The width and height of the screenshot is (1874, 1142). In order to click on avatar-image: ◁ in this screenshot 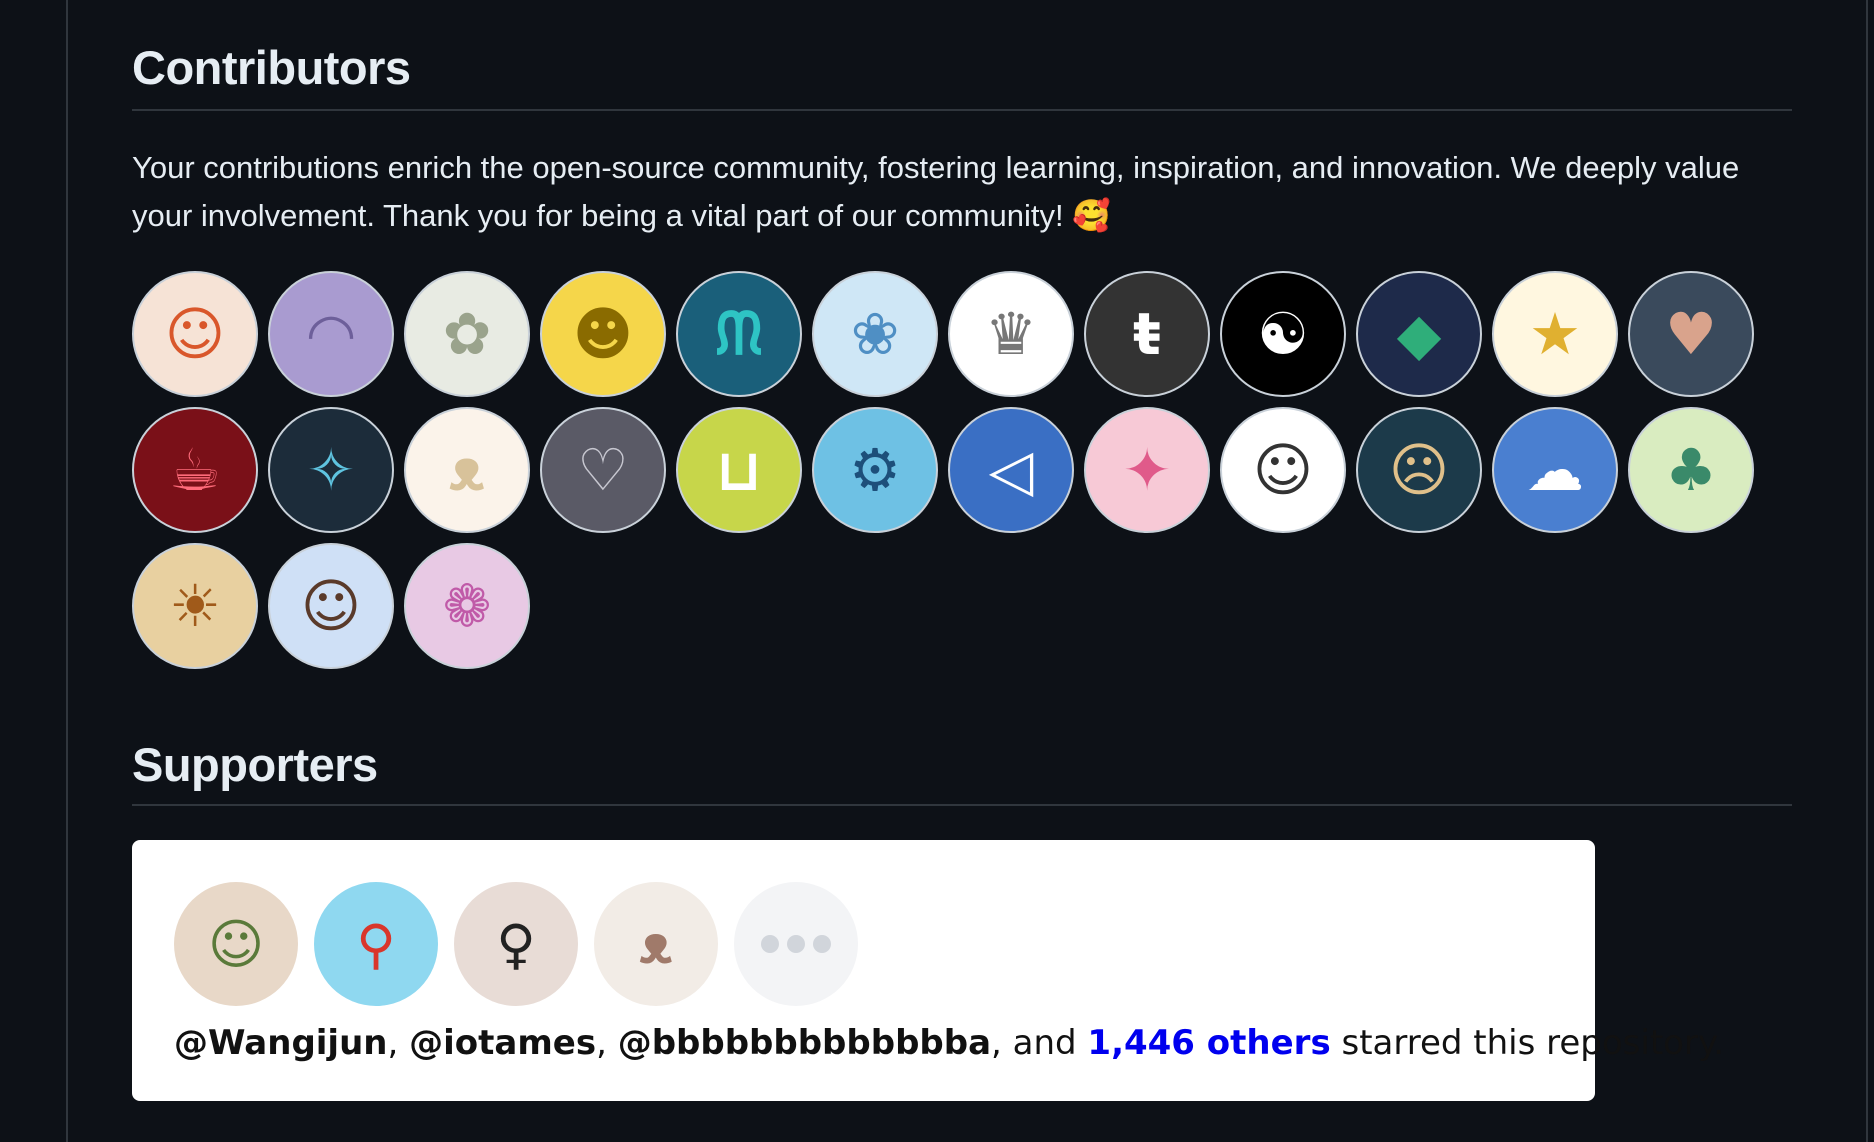, I will do `click(1011, 470)`.